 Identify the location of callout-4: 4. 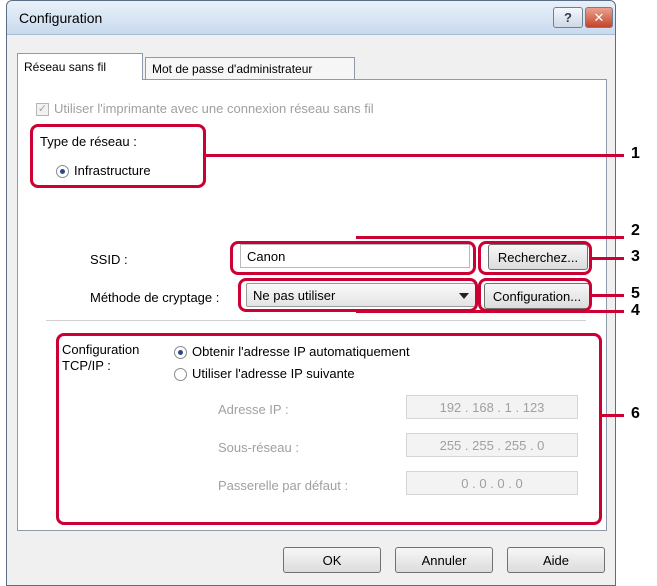
(635, 310).